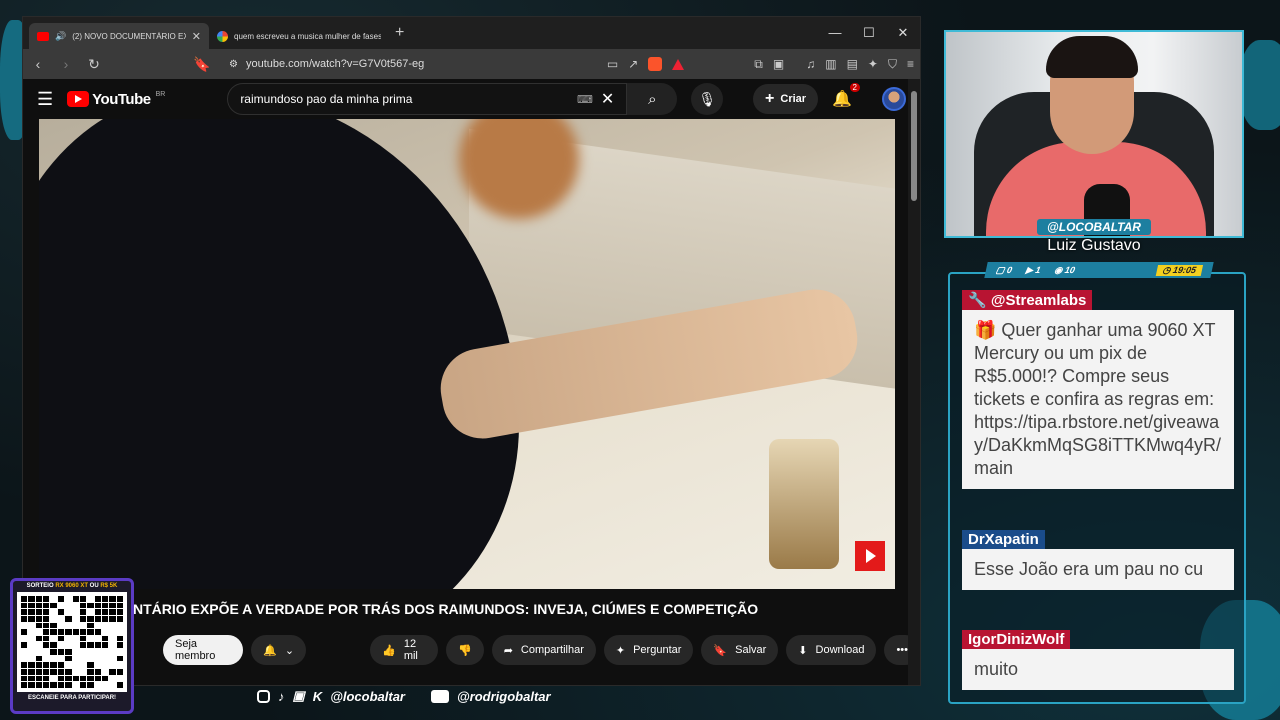 This screenshot has height=720, width=1280. Describe the element at coordinates (810, 64) in the screenshot. I see `music-icon: ♫` at that location.